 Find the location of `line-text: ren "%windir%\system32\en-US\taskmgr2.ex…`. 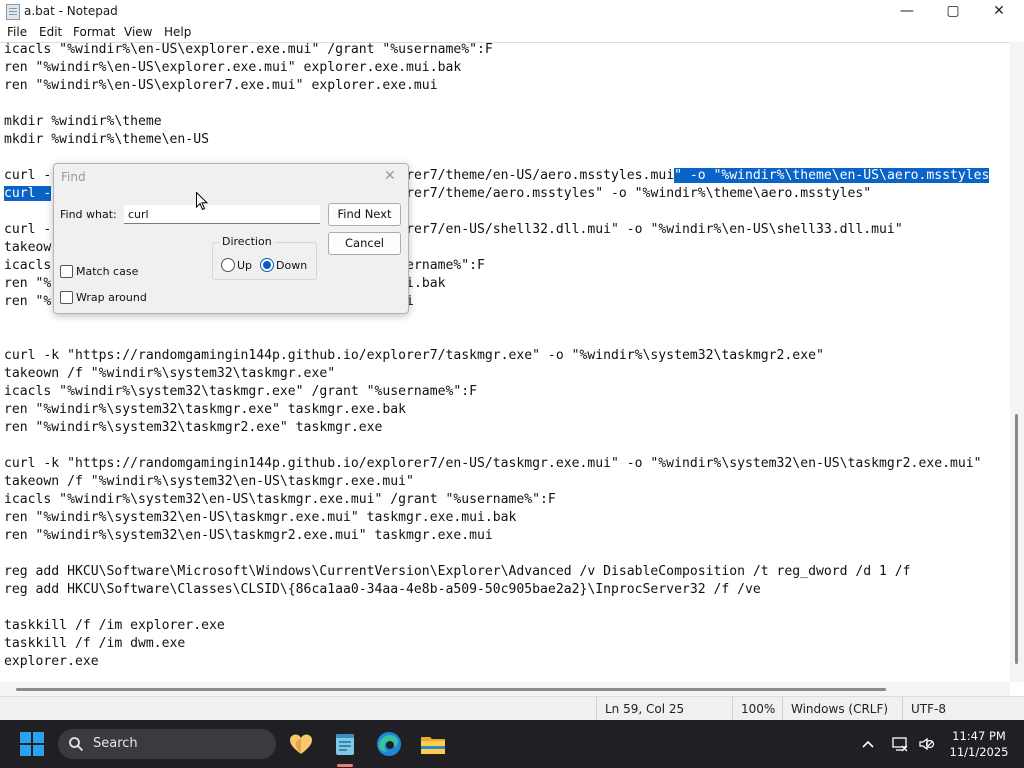

line-text: ren "%windir%\system32\en-US\taskmgr2.ex… is located at coordinates (248, 535).